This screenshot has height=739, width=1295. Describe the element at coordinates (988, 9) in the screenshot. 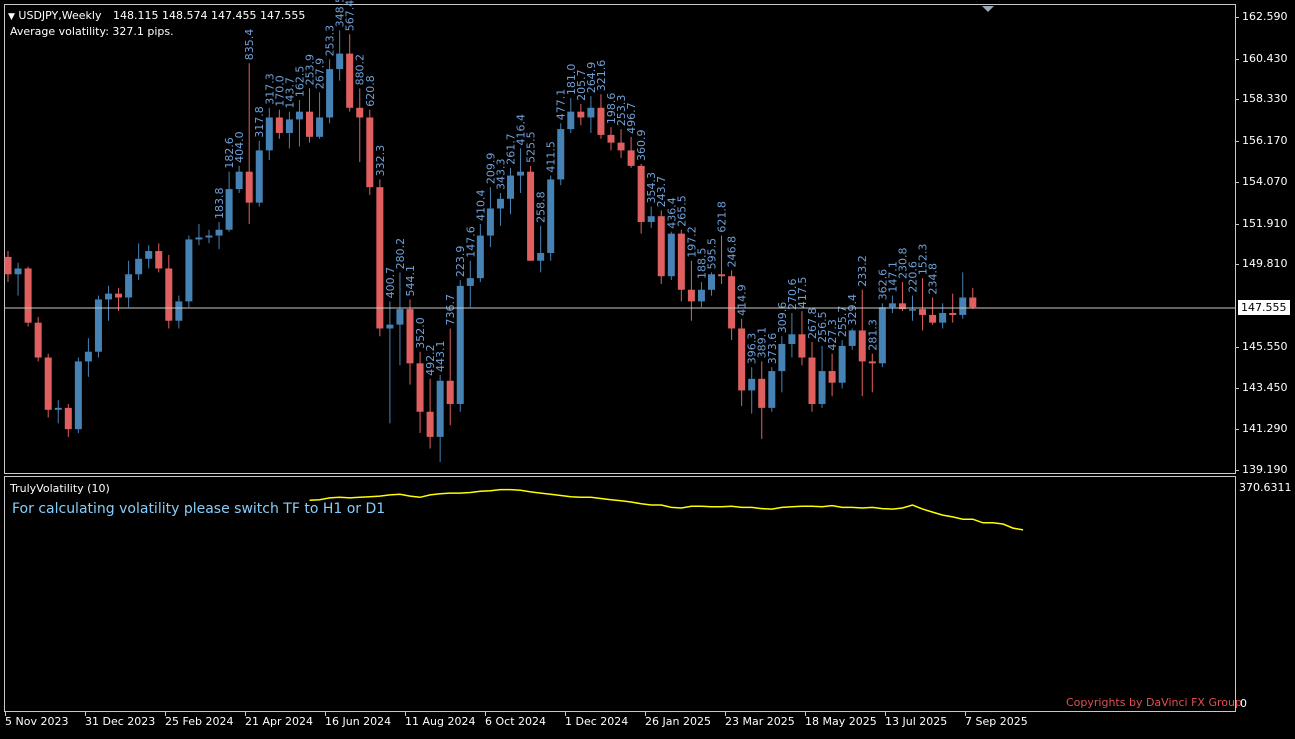

I see `chart-shift-marker-icon` at that location.